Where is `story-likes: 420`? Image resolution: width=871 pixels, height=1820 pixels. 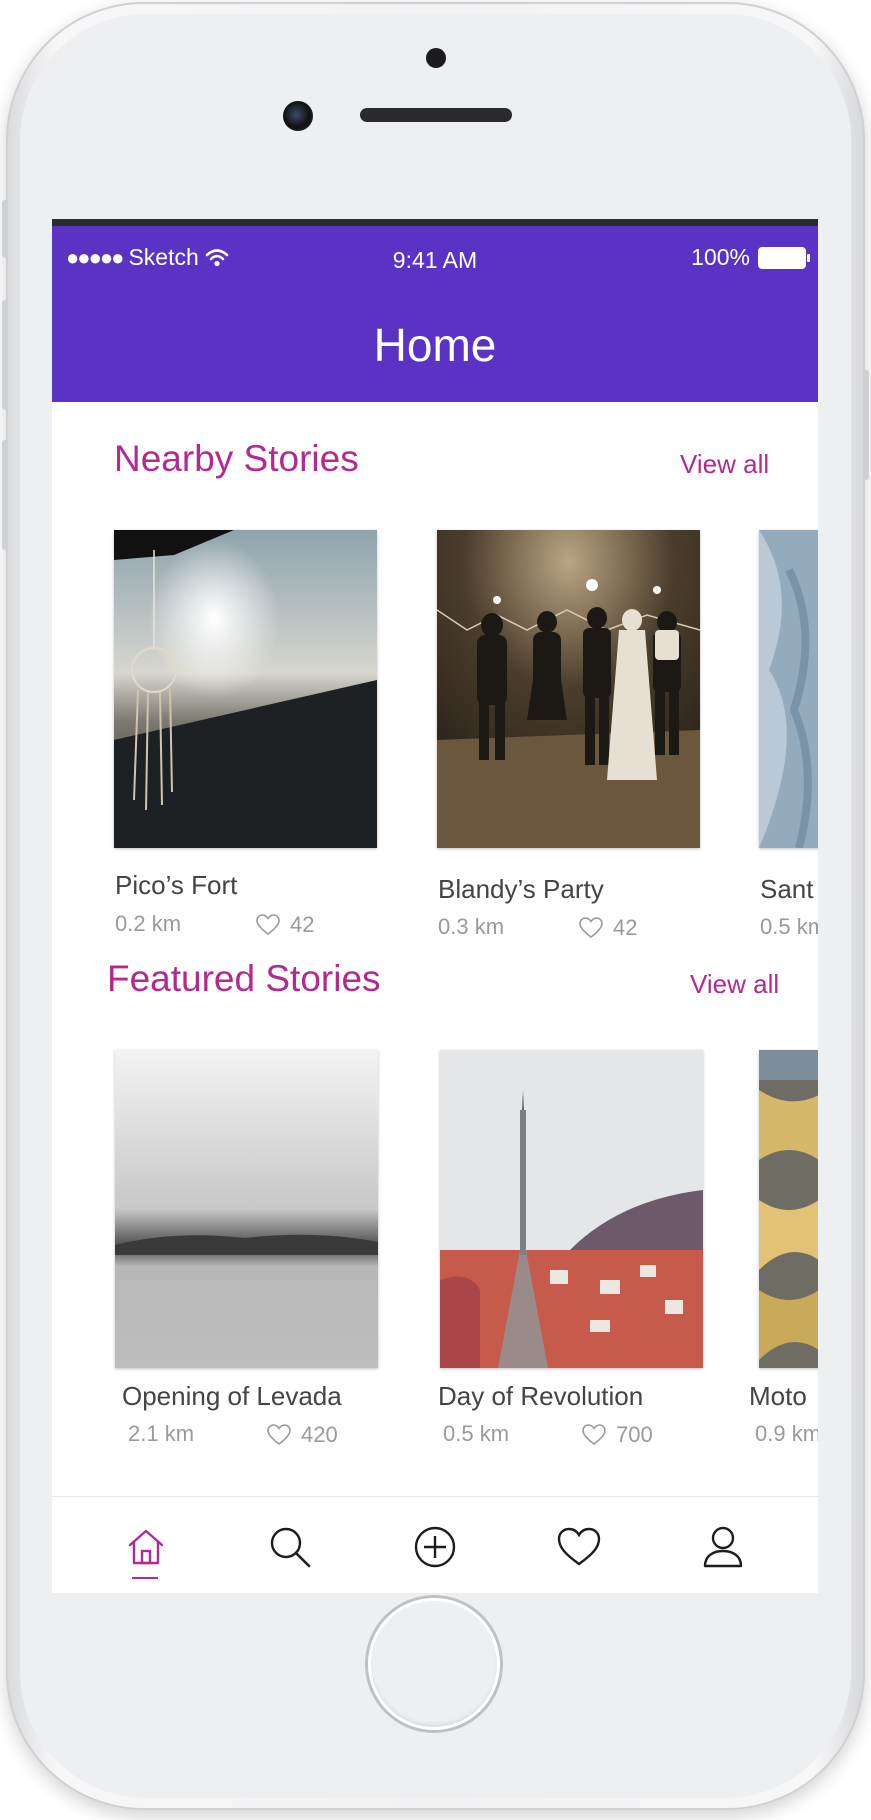
story-likes: 420 is located at coordinates (302, 1435).